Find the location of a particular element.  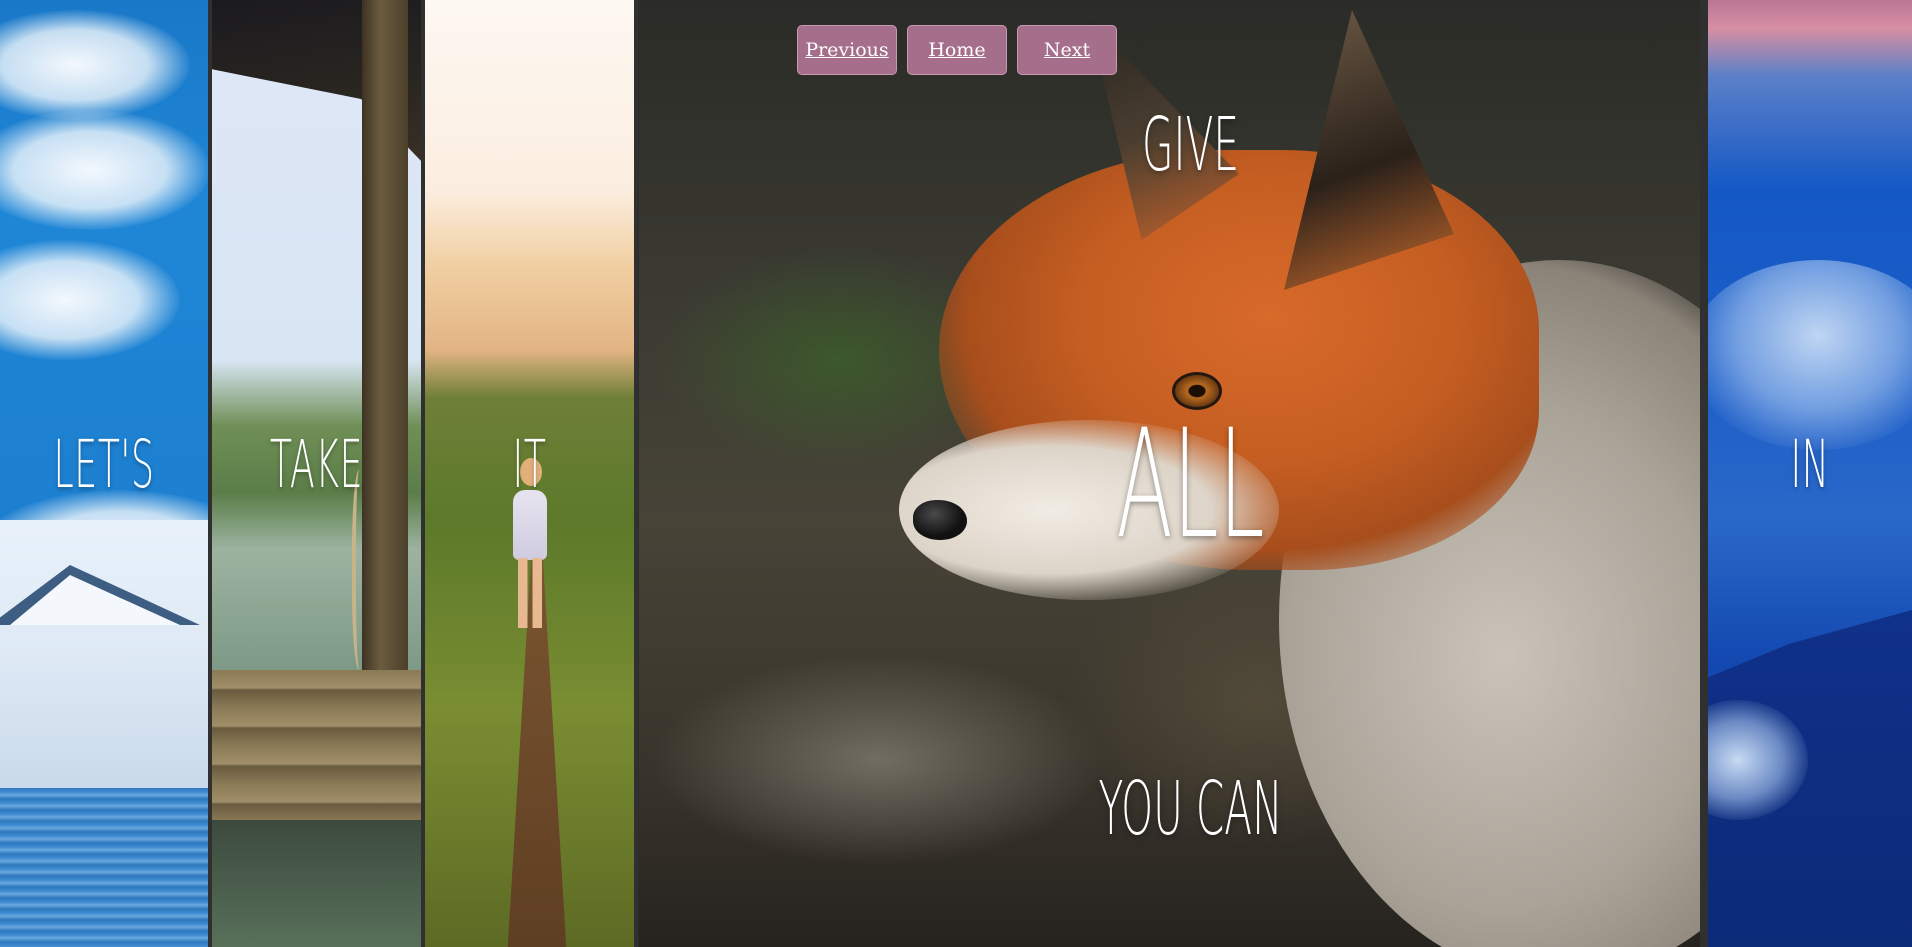

panel-take: TAKE is located at coordinates (318, 473).